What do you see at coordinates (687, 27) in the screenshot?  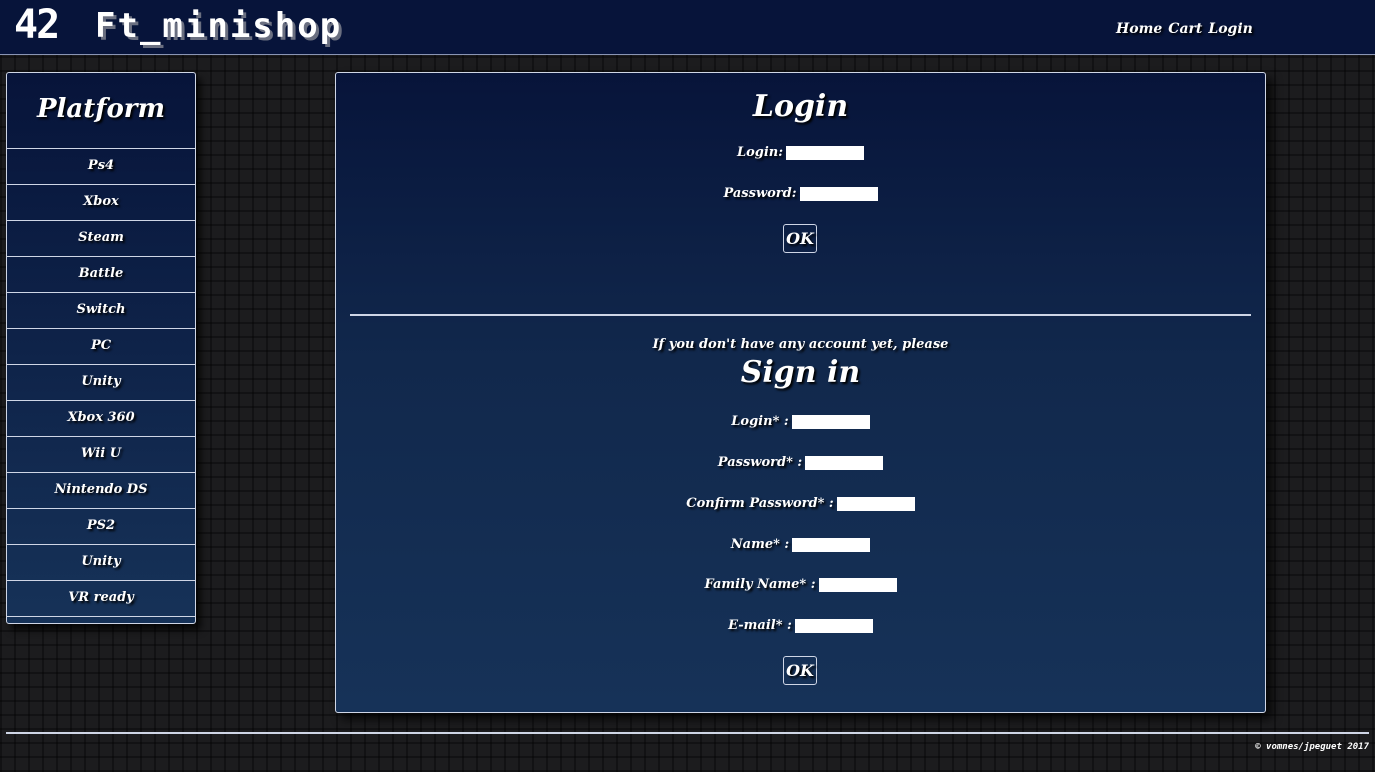 I see `header: 42 Ft_minishop Home Cart Login` at bounding box center [687, 27].